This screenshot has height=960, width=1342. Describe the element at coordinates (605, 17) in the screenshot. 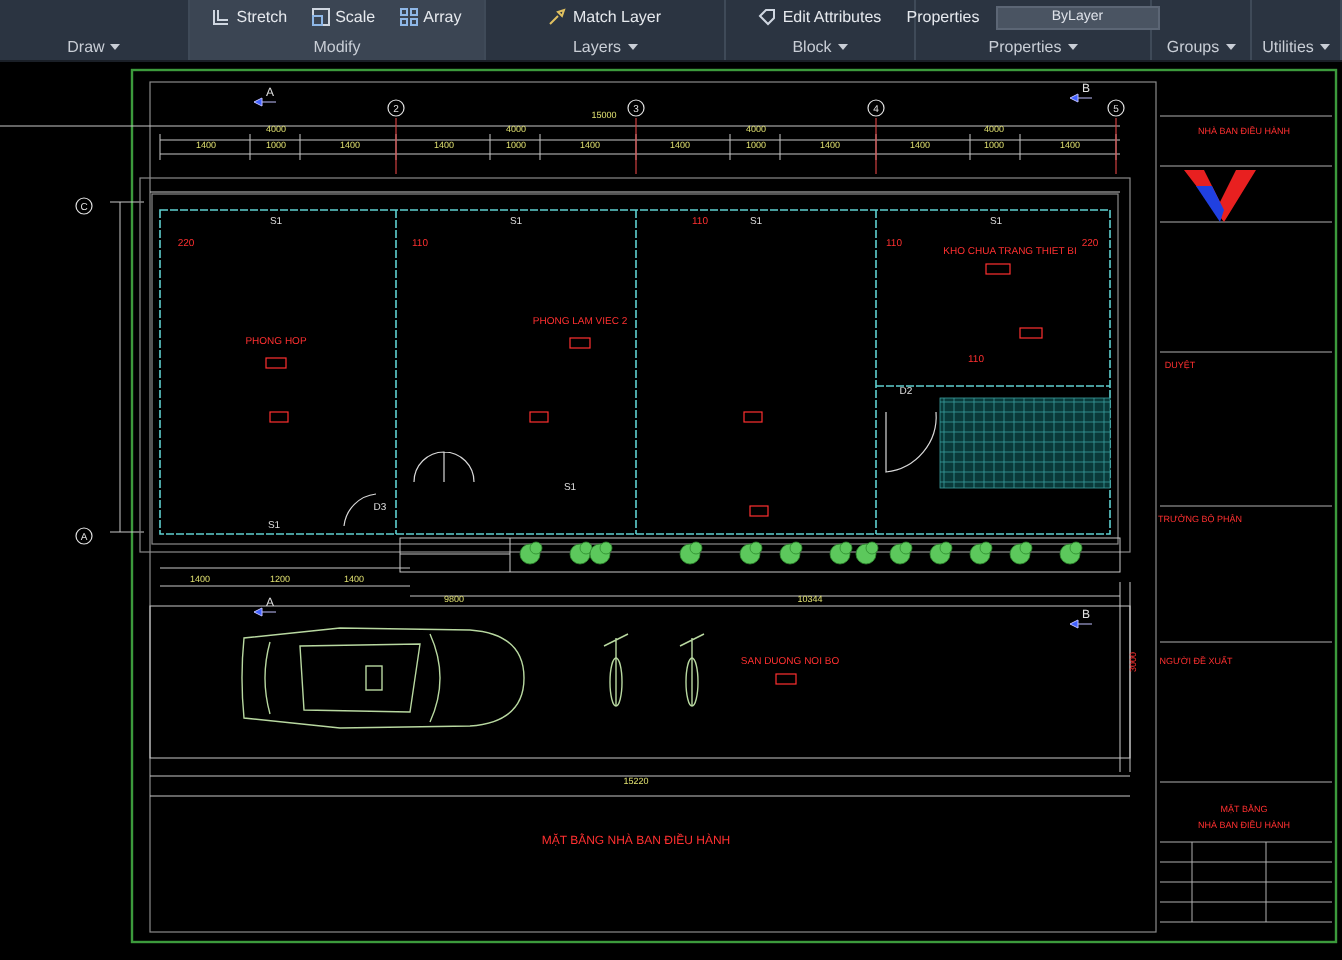

I see `match-button: Match Layer` at that location.